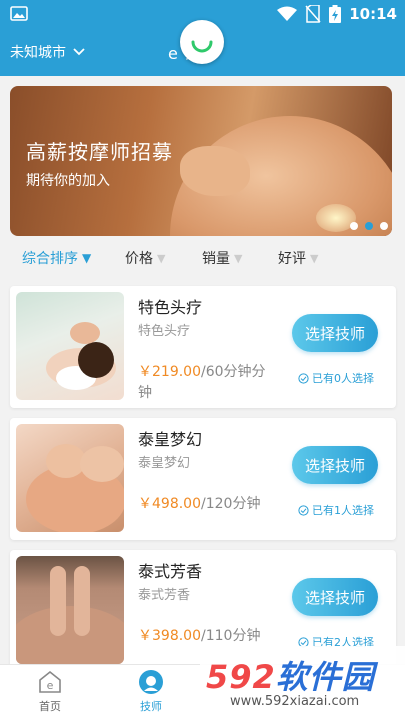 Image resolution: width=405 pixels, height=720 pixels. Describe the element at coordinates (19, 13) in the screenshot. I see `image-icon` at that location.